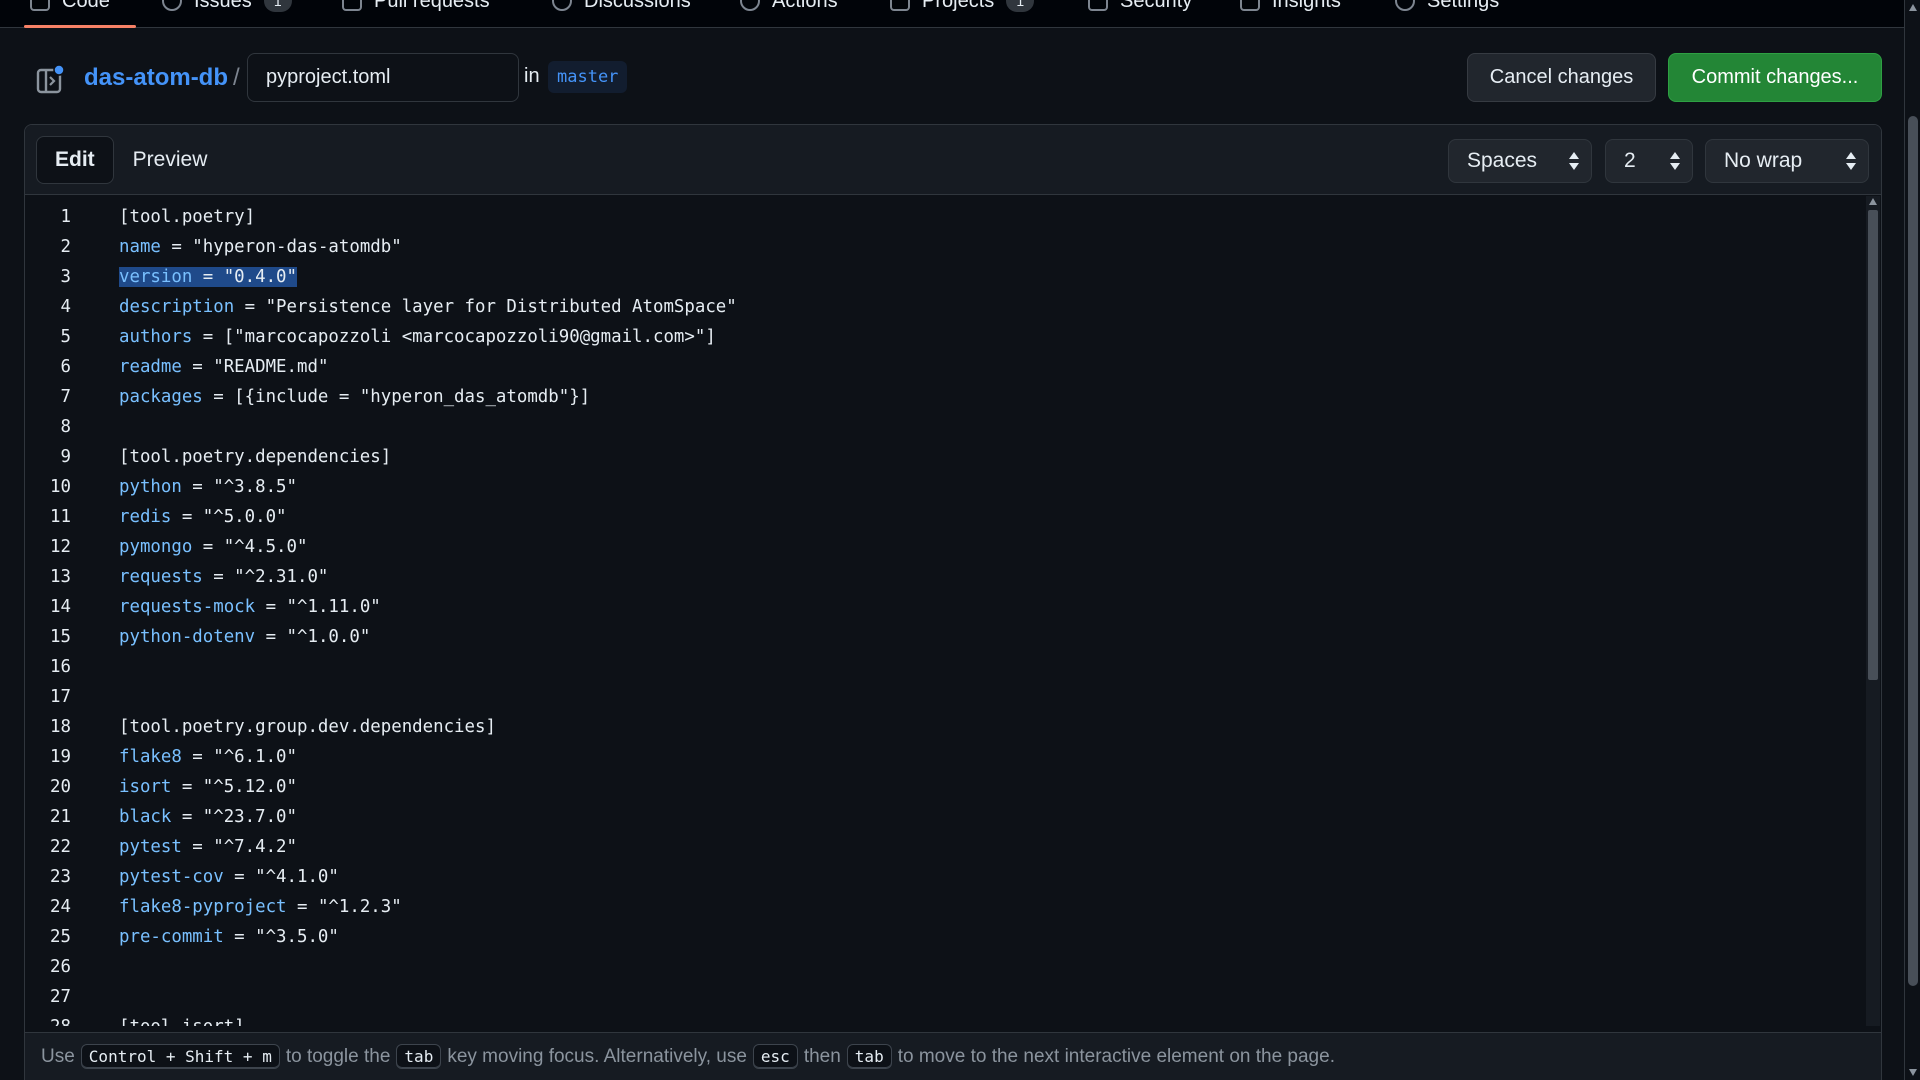 This screenshot has width=1920, height=1080. I want to click on tab-pull-requests: Pull requests, so click(416, 9).